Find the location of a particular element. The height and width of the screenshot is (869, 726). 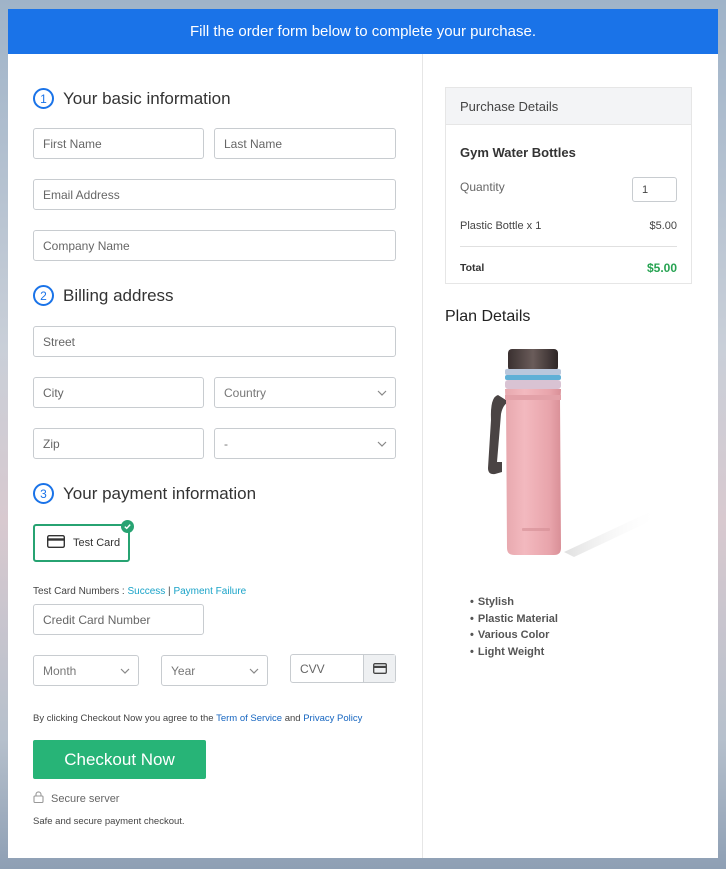

card-icon-box is located at coordinates (379, 668).